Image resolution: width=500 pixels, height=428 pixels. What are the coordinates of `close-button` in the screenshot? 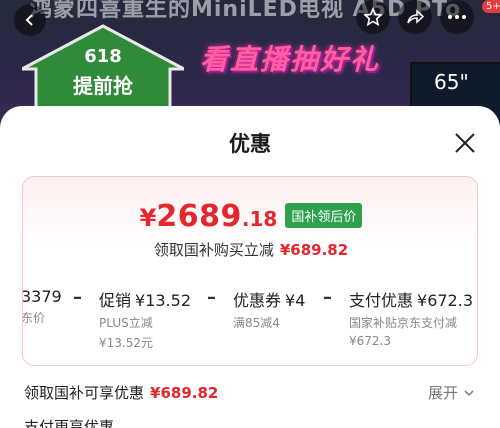 It's located at (465, 143).